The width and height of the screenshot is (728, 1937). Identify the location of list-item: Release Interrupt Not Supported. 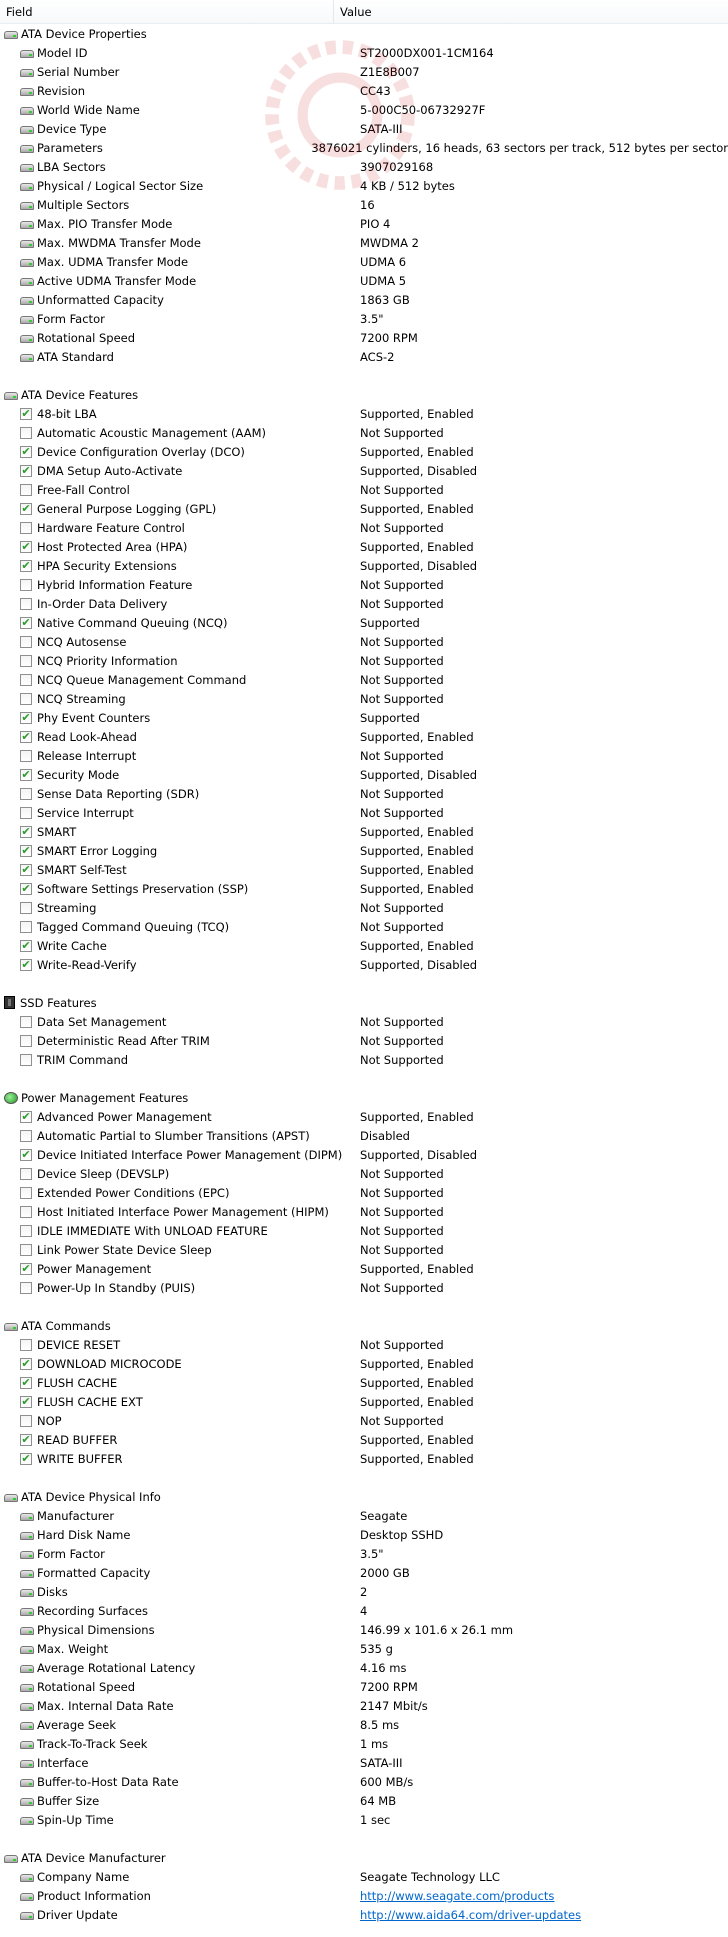
(364, 755).